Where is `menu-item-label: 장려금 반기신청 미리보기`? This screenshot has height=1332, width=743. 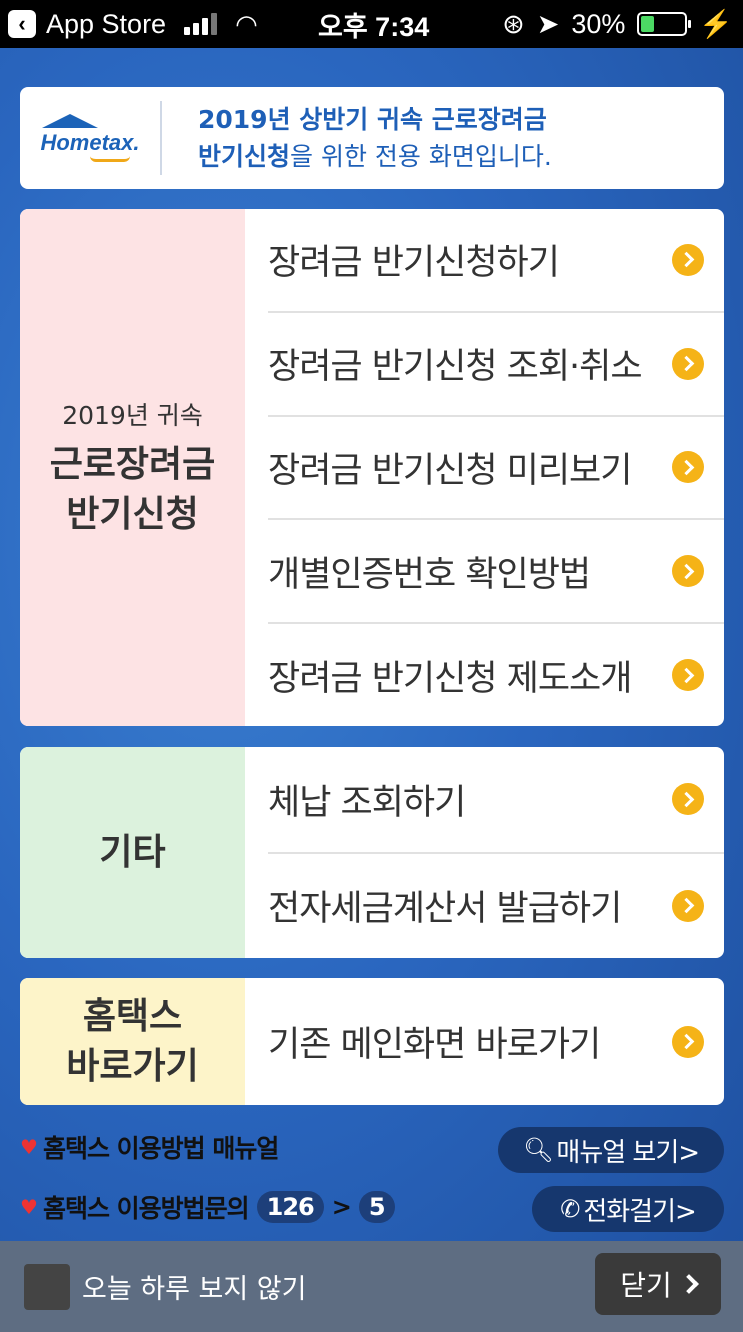 menu-item-label: 장려금 반기신청 미리보기 is located at coordinates (450, 470).